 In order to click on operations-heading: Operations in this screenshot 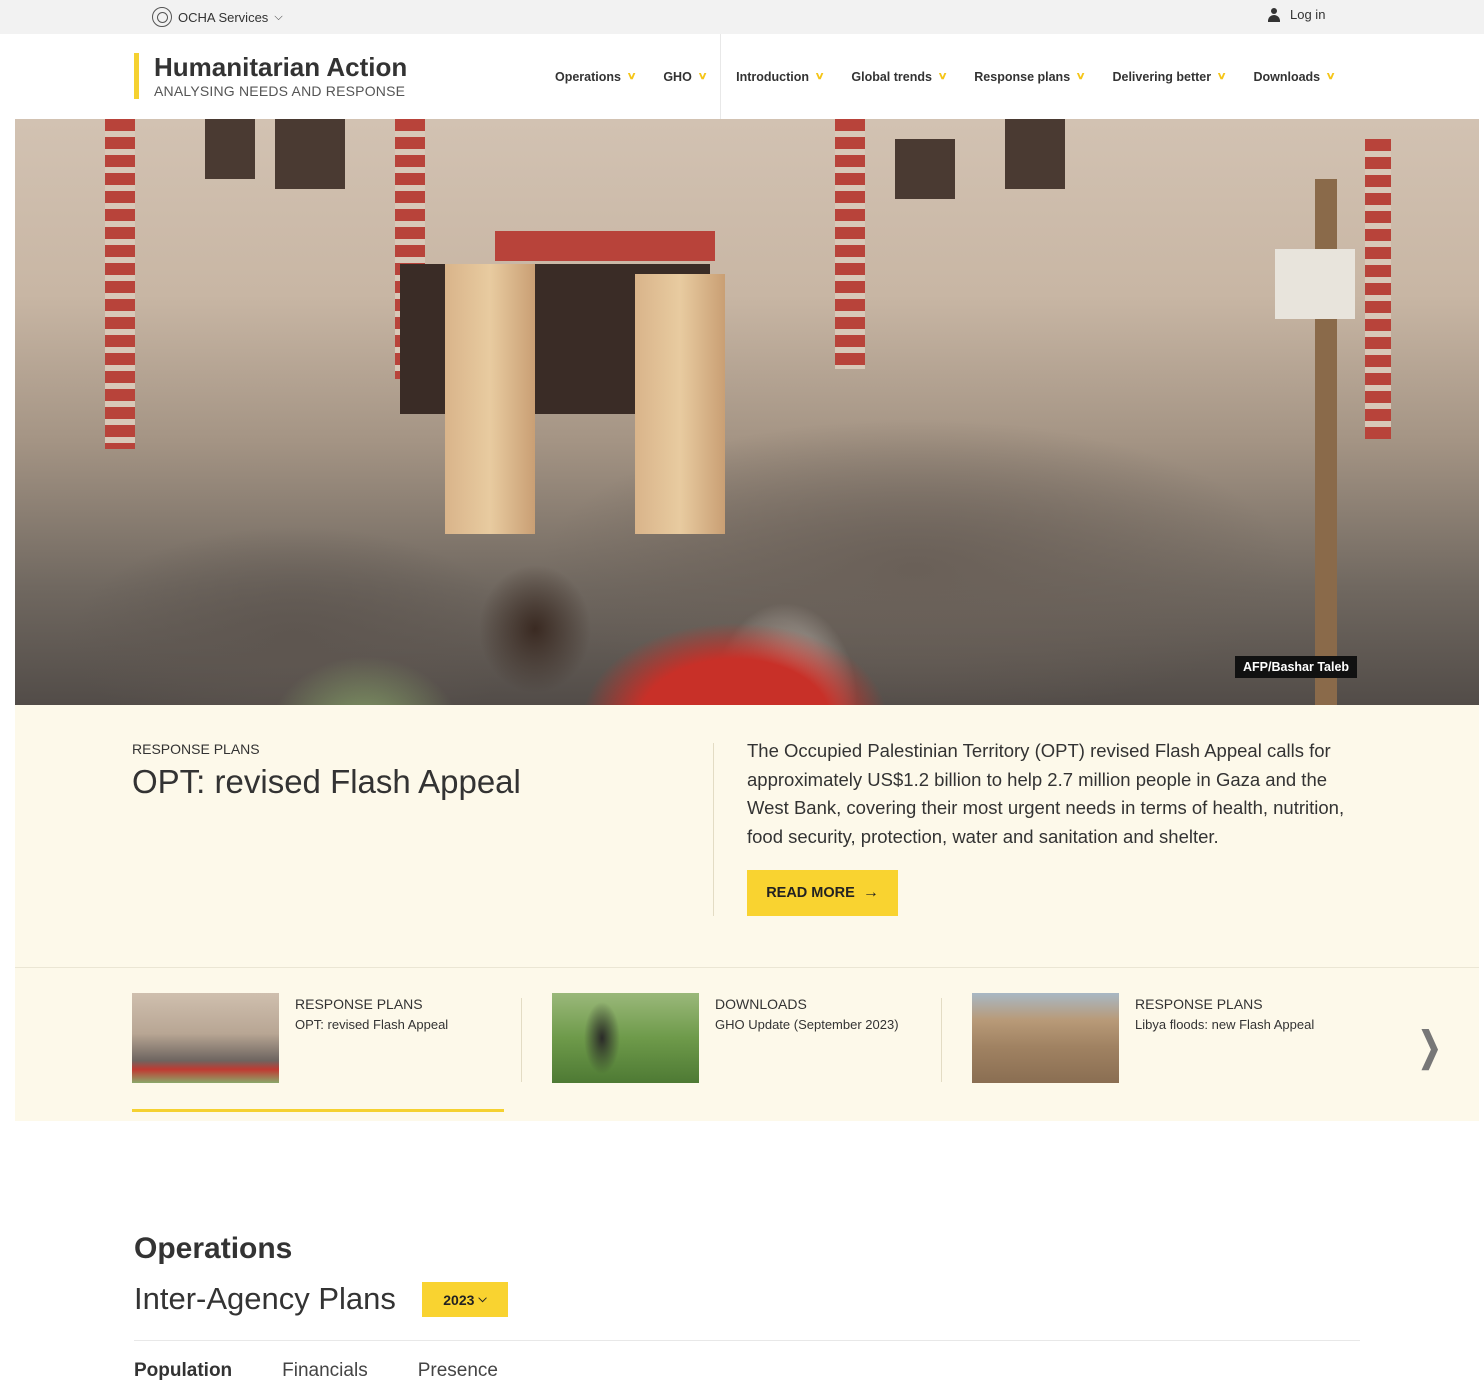, I will do `click(213, 1248)`.